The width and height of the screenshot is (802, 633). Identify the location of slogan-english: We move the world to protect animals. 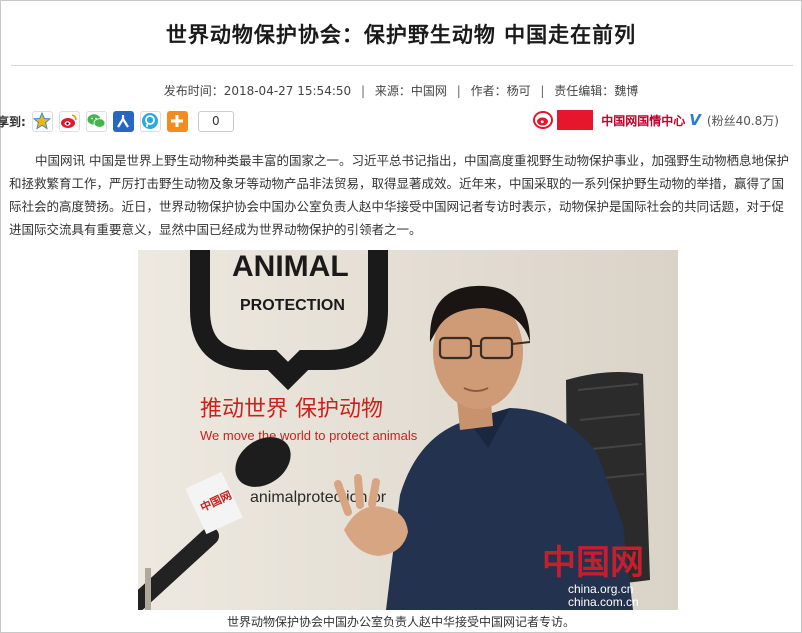
(309, 435).